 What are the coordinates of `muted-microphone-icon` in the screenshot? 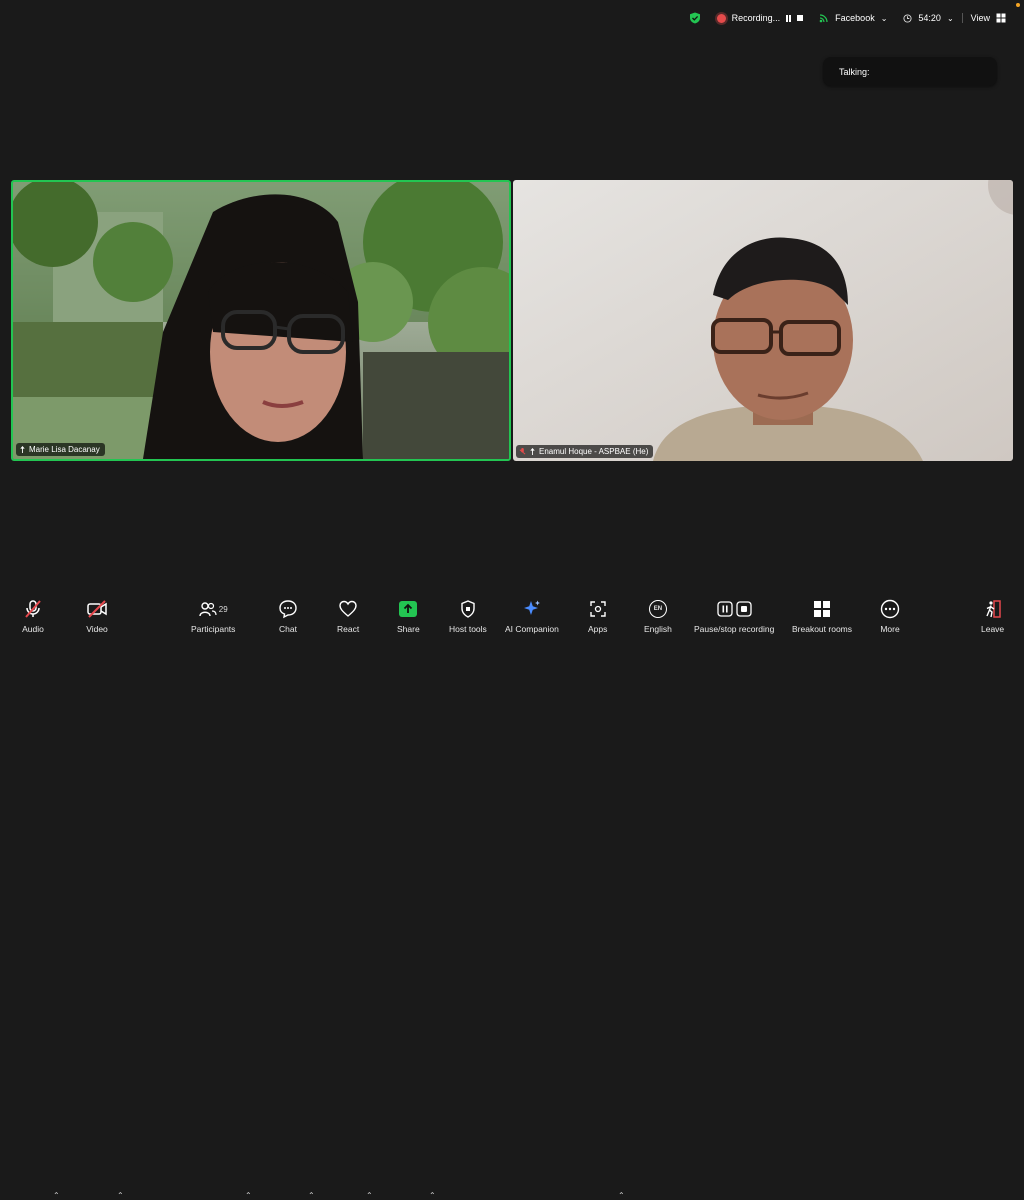 It's located at (33, 609).